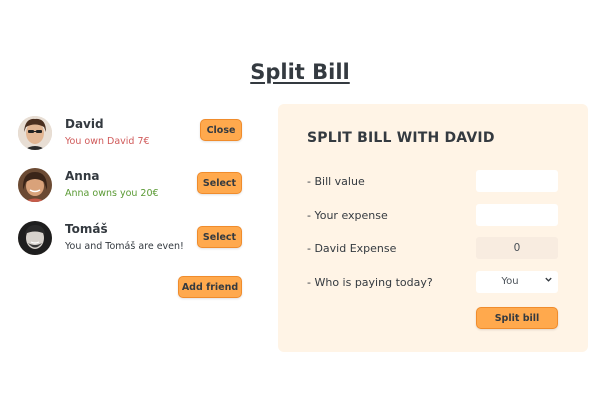  I want to click on form-heading: SPLIT BILL WITH DAVID, so click(401, 138).